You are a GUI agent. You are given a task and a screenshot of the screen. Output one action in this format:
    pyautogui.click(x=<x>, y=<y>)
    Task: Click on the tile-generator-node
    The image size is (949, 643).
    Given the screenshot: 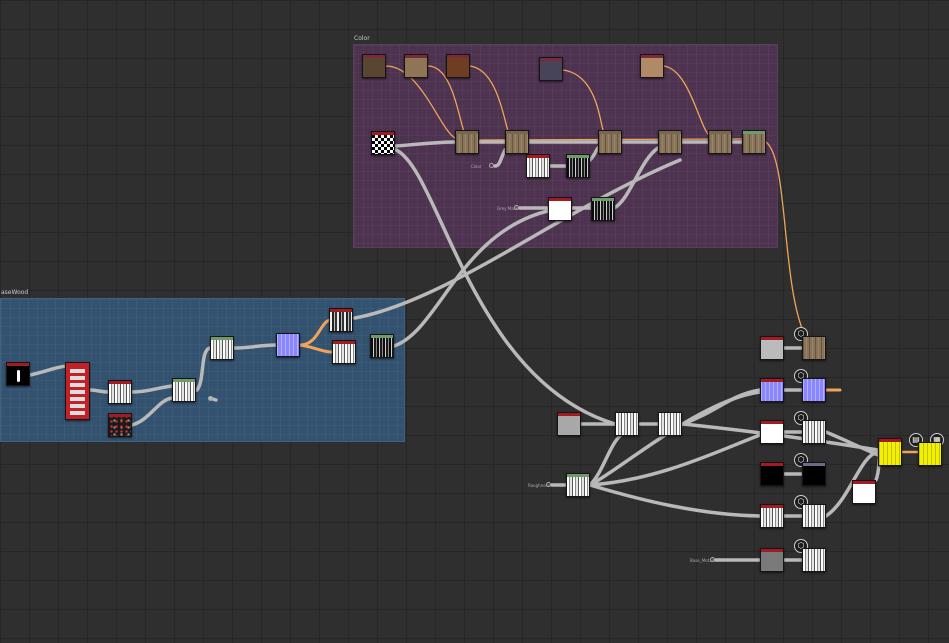 What is the action you would take?
    pyautogui.click(x=77, y=391)
    